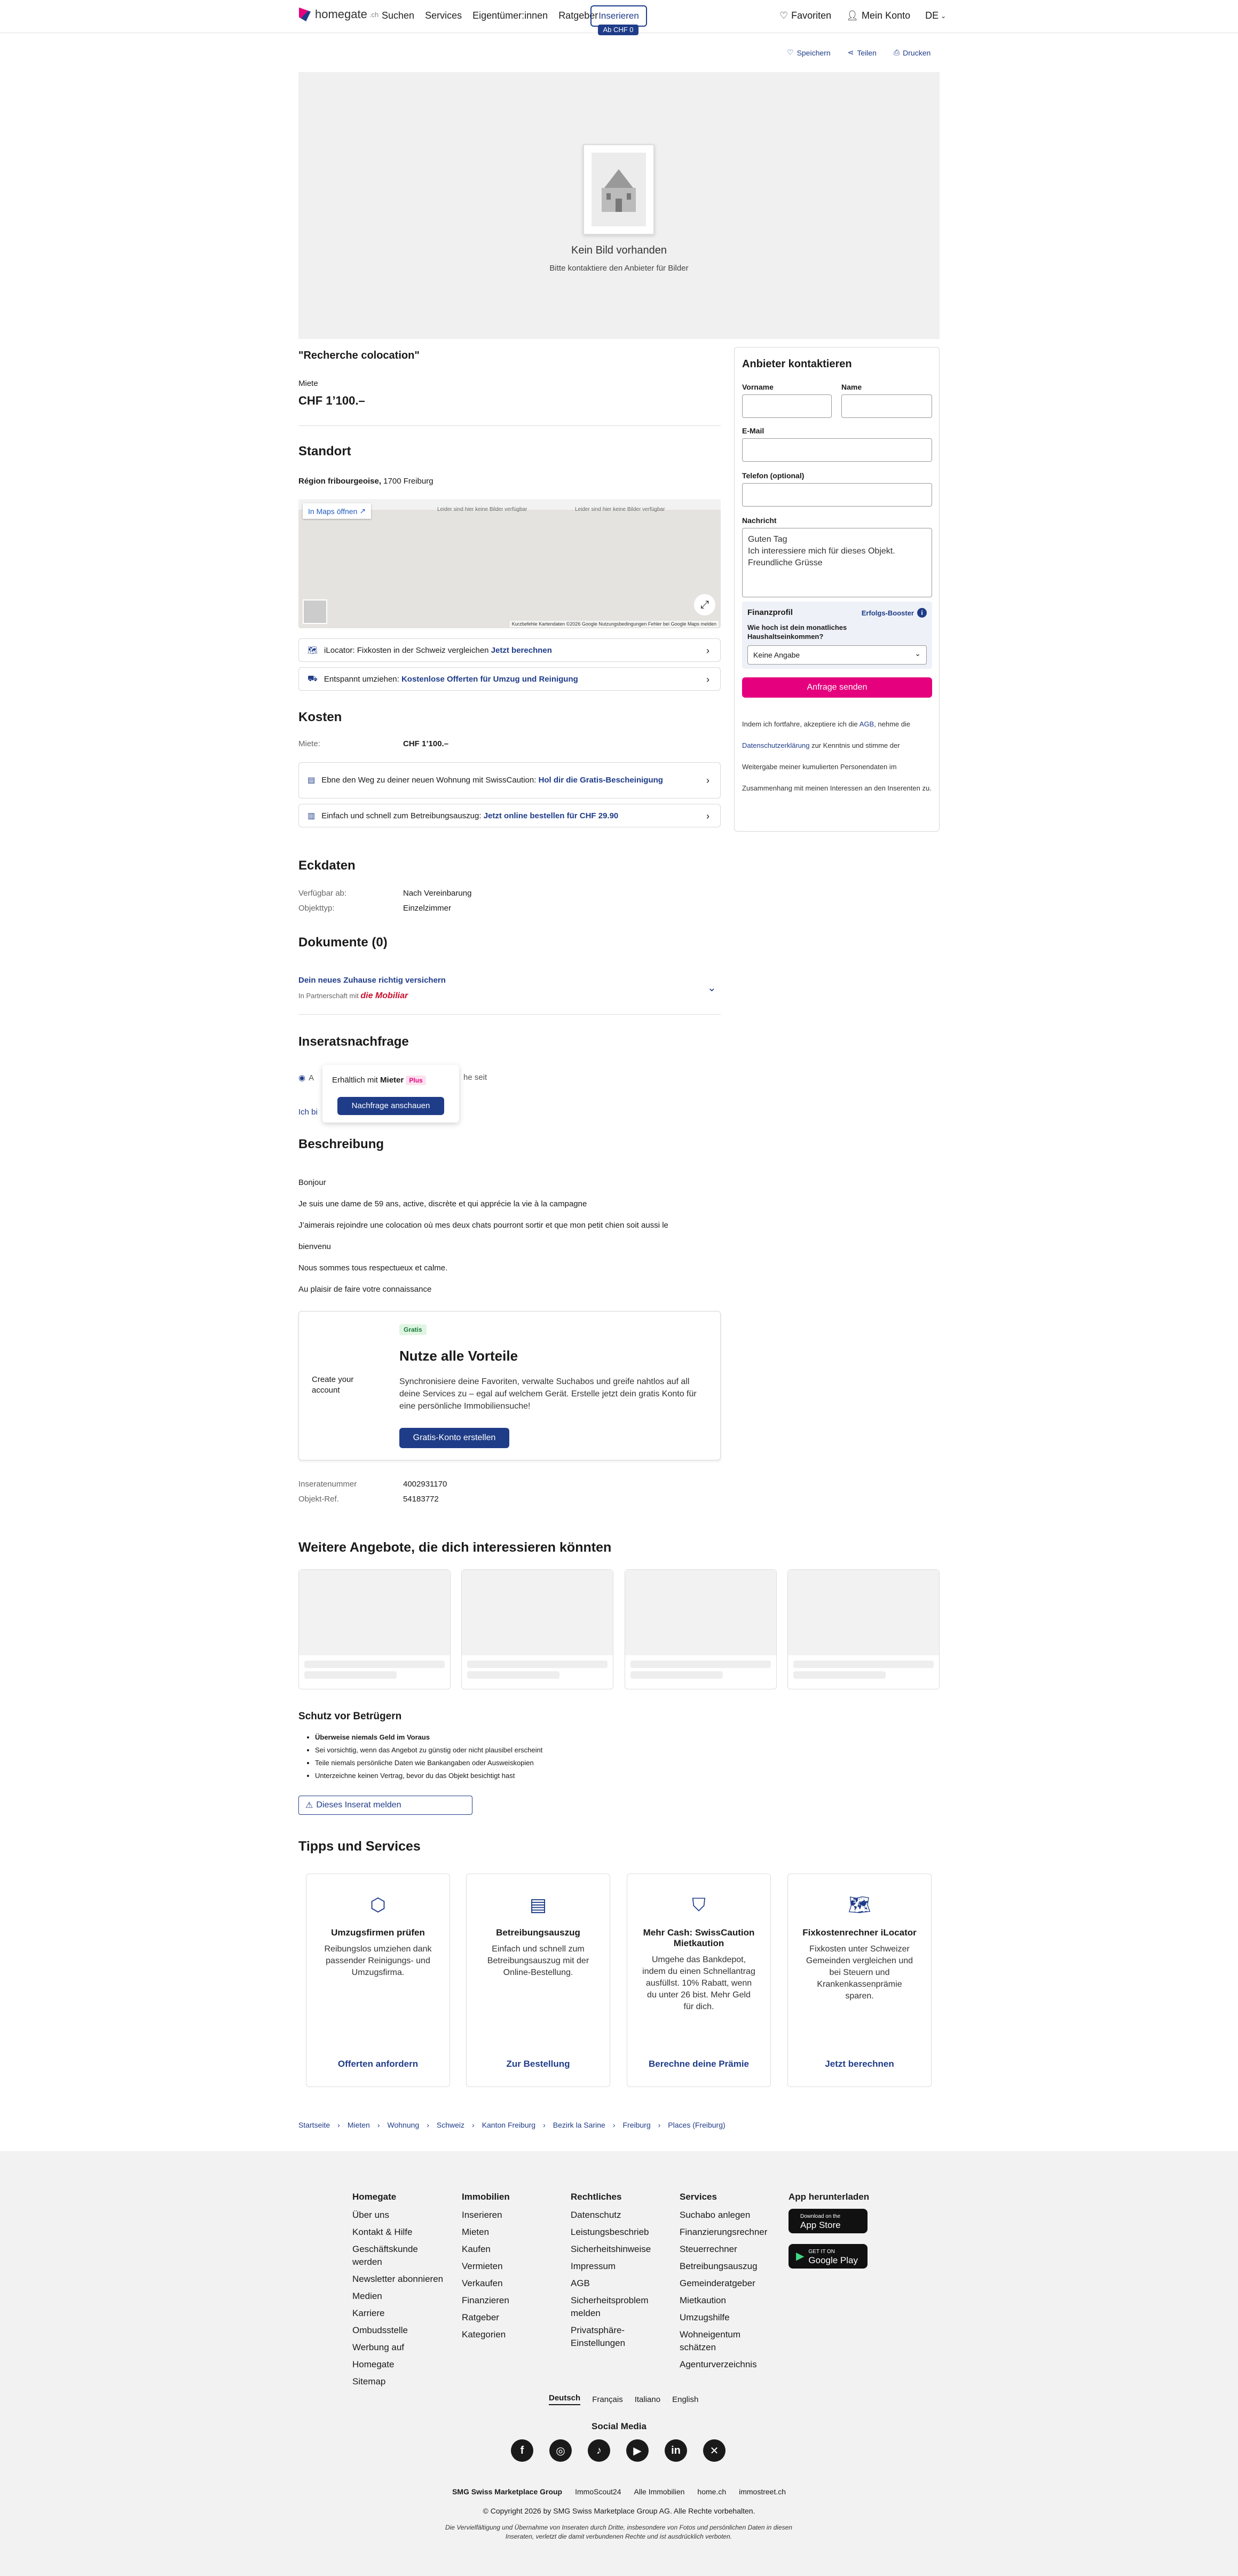 This screenshot has height=2576, width=1238. Describe the element at coordinates (308, 1112) in the screenshot. I see `demand-more-link: Ich bi` at that location.